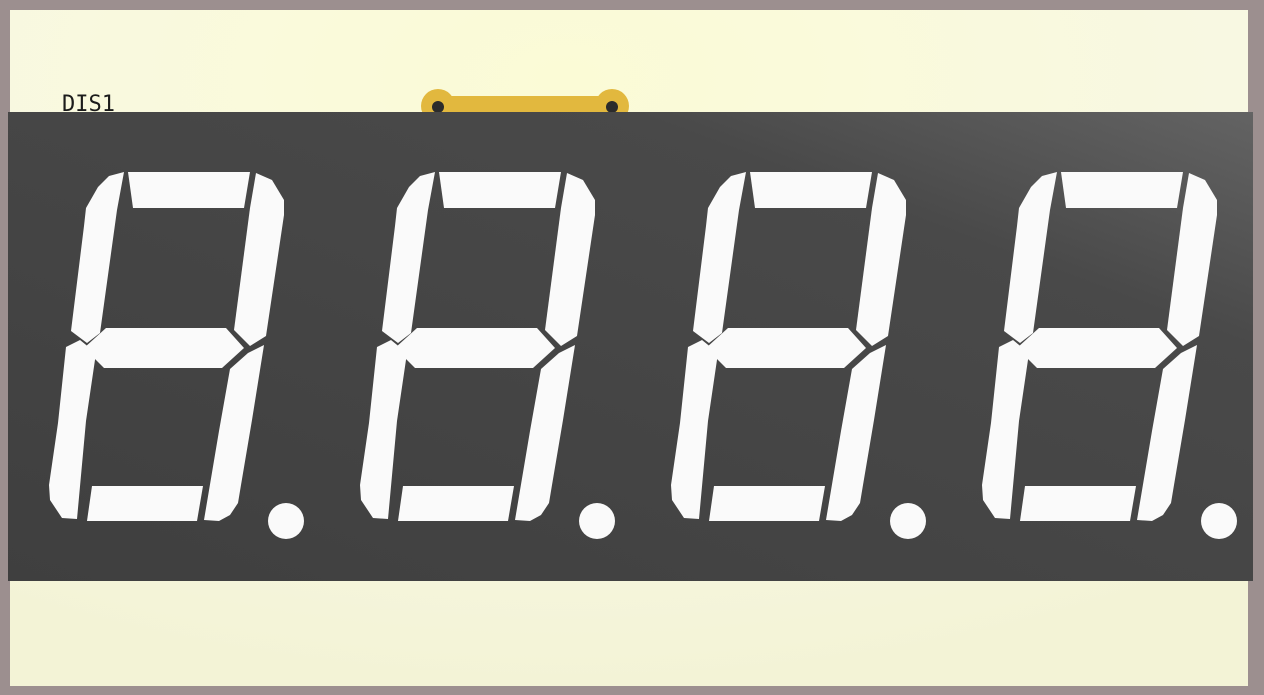 The image size is (1264, 695). Describe the element at coordinates (88, 104) in the screenshot. I see `reference-designator: DIS1` at that location.